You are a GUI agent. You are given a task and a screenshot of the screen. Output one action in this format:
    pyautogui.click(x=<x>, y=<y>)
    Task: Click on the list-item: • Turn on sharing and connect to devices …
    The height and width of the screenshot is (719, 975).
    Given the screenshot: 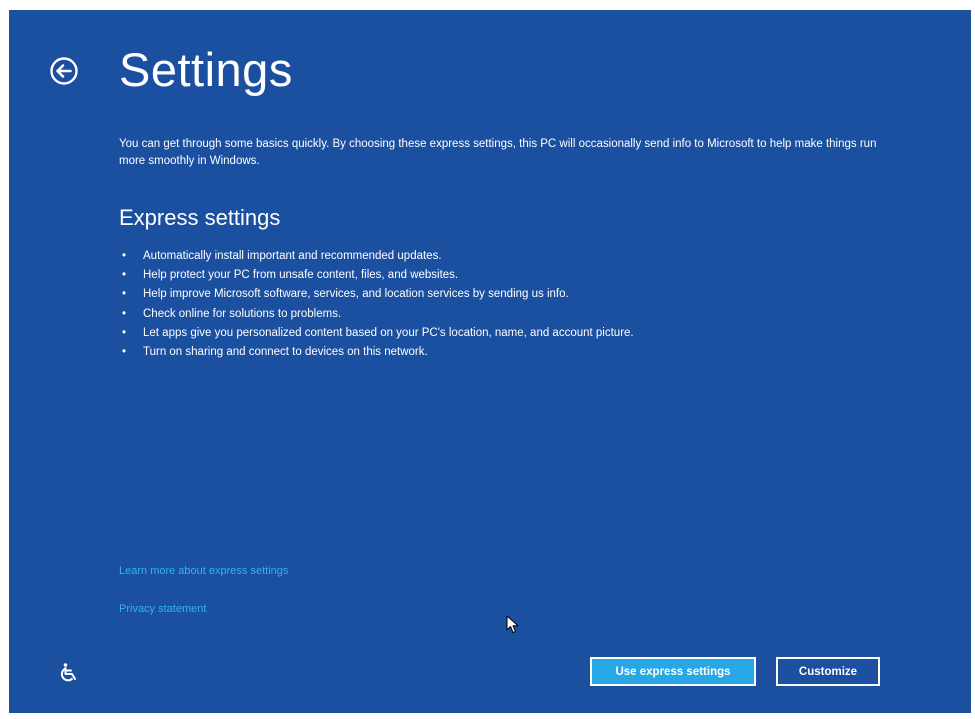 What is the action you would take?
    pyautogui.click(x=376, y=352)
    